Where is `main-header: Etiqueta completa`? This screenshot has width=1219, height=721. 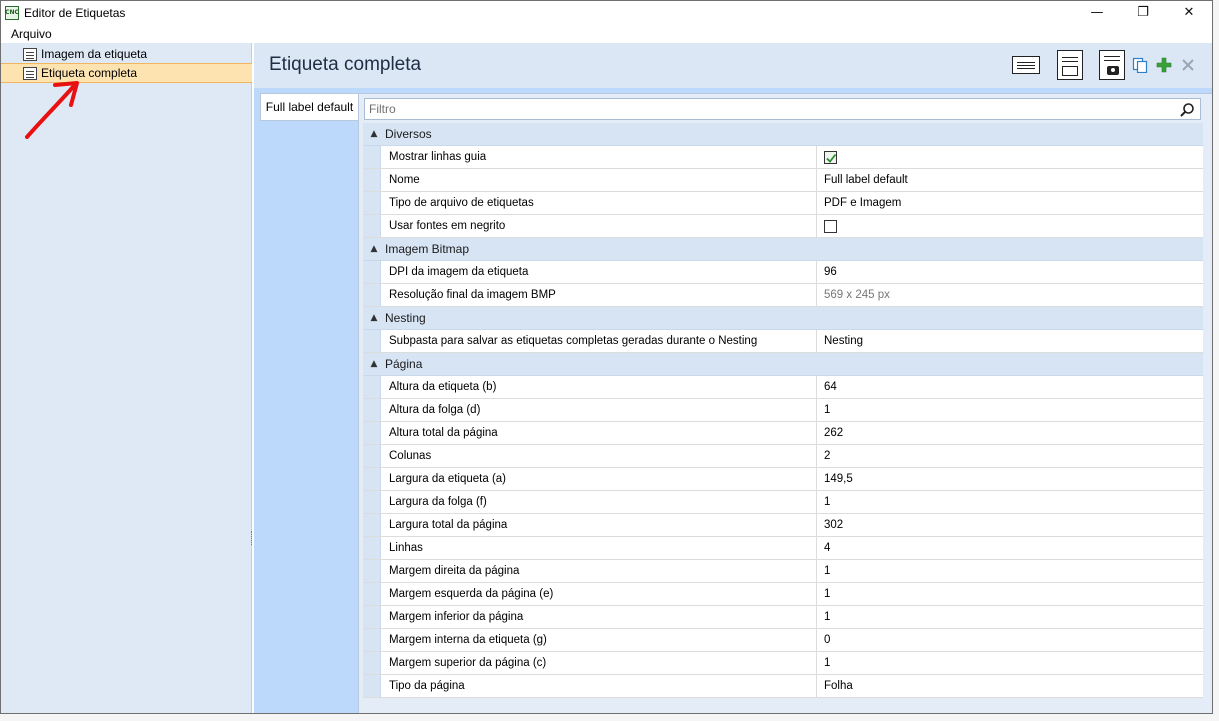 main-header: Etiqueta completa is located at coordinates (733, 65).